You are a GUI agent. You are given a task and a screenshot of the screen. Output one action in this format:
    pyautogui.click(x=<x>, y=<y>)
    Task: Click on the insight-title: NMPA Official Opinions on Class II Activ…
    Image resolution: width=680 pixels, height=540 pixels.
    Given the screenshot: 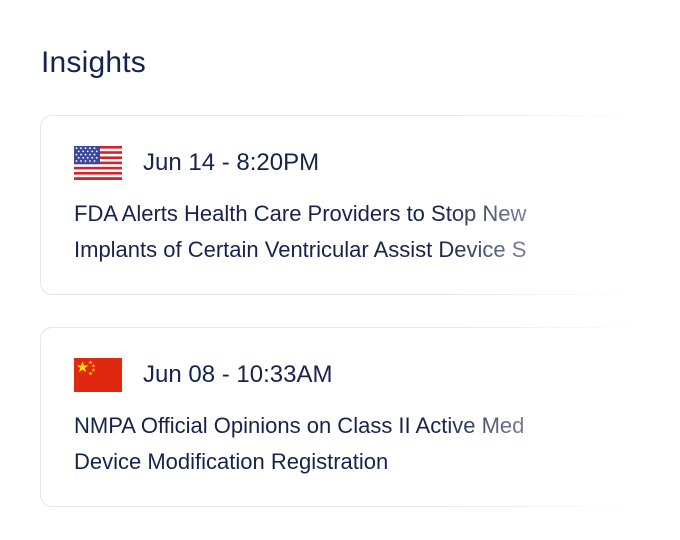 What is the action you would take?
    pyautogui.click(x=377, y=444)
    